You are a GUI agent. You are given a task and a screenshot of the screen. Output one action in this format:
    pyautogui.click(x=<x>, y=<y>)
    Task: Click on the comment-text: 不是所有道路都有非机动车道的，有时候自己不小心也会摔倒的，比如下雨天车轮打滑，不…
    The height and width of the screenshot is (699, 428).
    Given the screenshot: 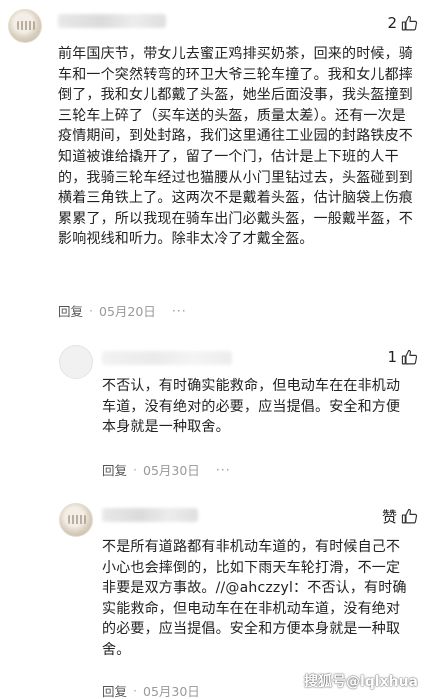 What is the action you would take?
    pyautogui.click(x=254, y=598)
    